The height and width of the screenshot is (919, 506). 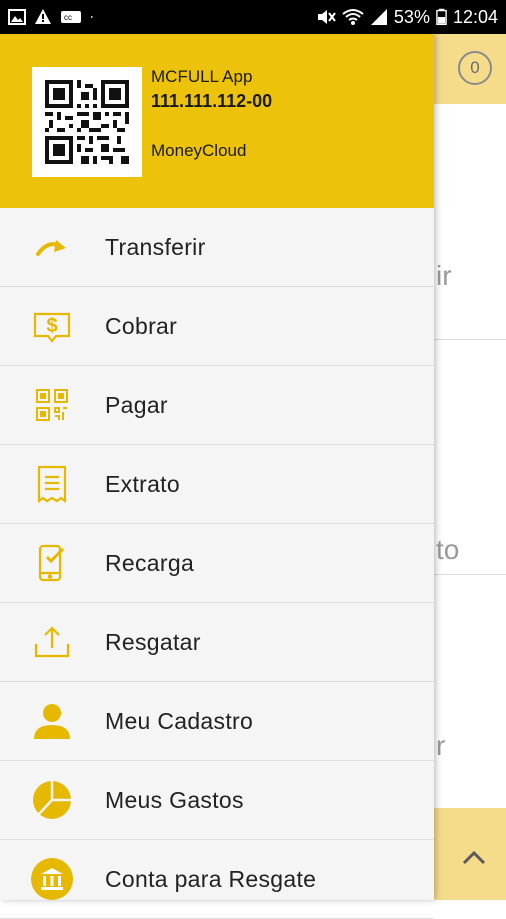 What do you see at coordinates (52, 247) in the screenshot?
I see `transfer-arrow-icon` at bounding box center [52, 247].